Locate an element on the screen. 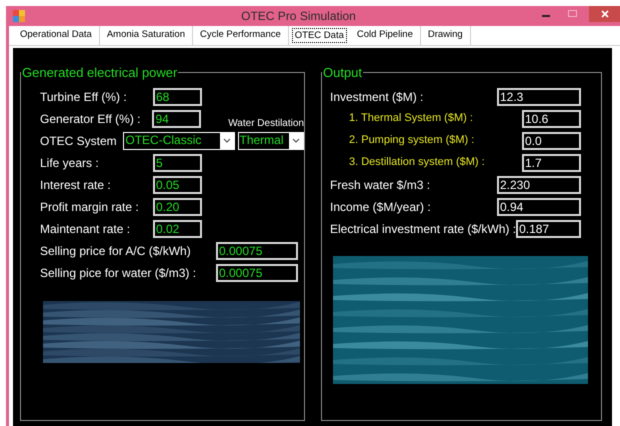  dropdown: OTEC-Classic is located at coordinates (179, 141).